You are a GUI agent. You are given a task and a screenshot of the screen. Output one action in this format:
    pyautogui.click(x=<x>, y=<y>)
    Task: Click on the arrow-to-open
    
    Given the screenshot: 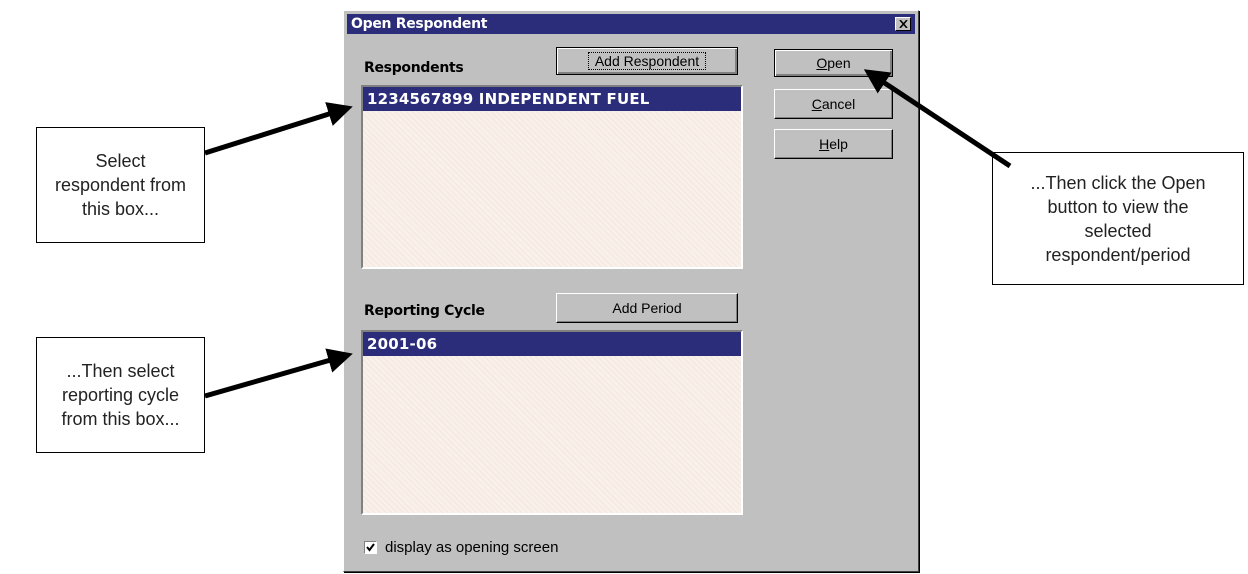 What is the action you would take?
    pyautogui.click(x=937, y=119)
    